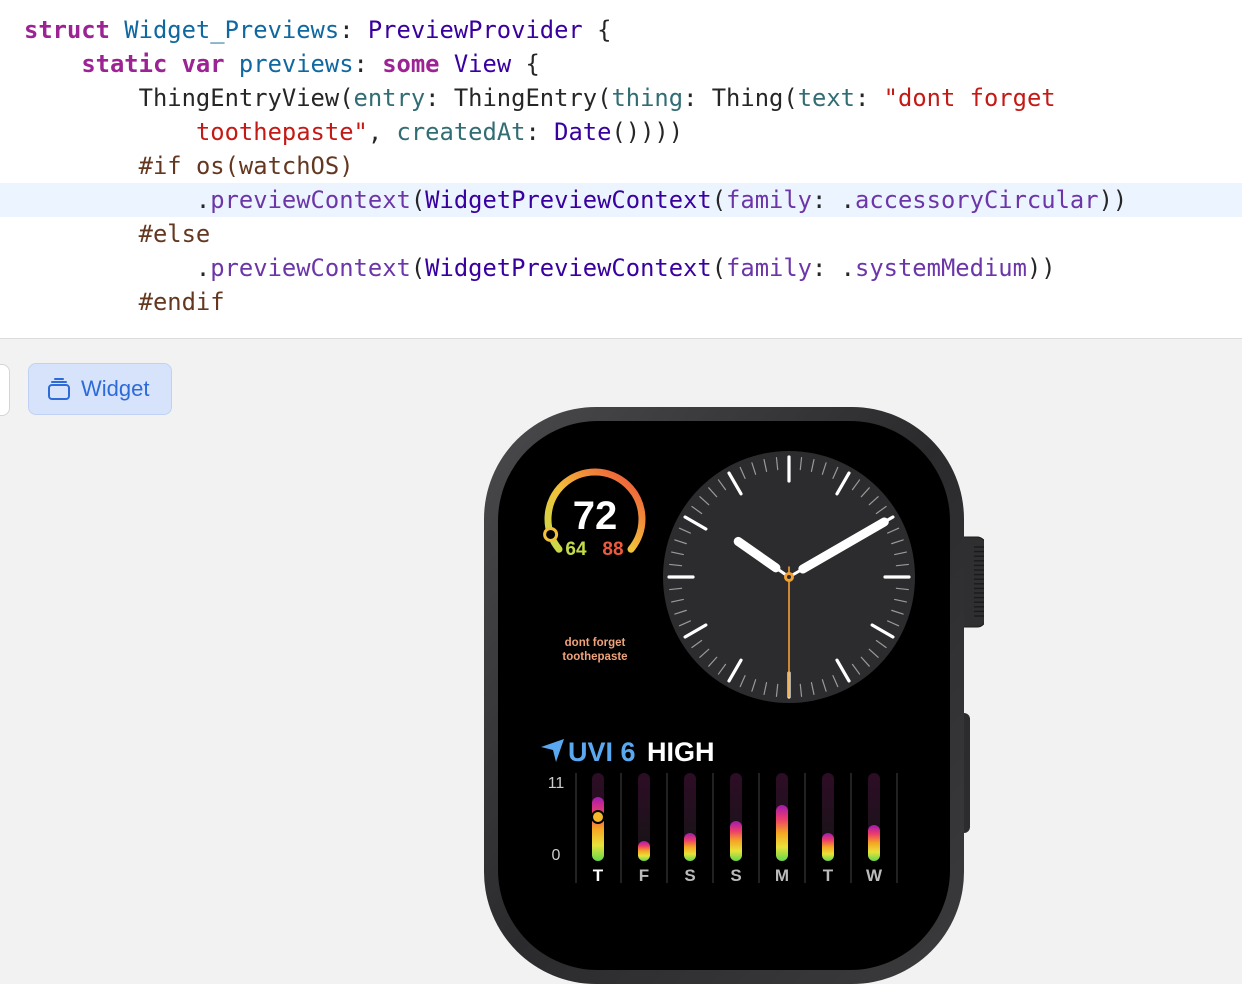 This screenshot has width=1242, height=984. Describe the element at coordinates (644, 875) in the screenshot. I see `uv-day-label: F` at that location.